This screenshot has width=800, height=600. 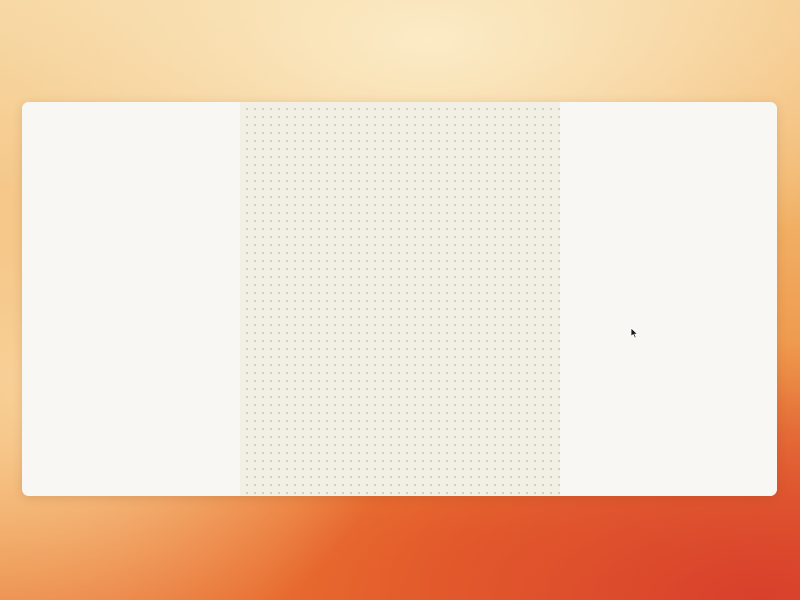 What do you see at coordinates (634, 333) in the screenshot?
I see `mouse-cursor-icon` at bounding box center [634, 333].